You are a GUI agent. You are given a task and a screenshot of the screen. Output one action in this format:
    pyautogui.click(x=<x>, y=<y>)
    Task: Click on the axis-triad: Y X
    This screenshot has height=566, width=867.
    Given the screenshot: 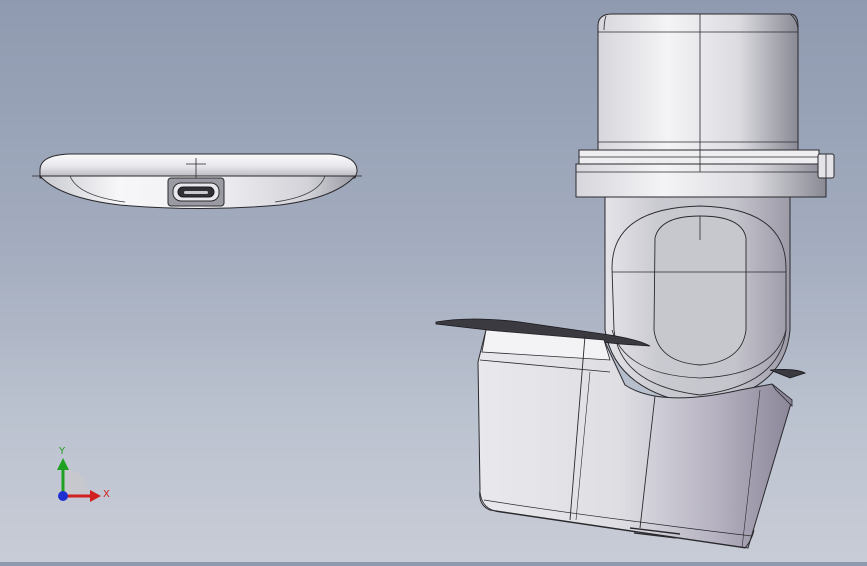 What is the action you would take?
    pyautogui.click(x=83, y=474)
    